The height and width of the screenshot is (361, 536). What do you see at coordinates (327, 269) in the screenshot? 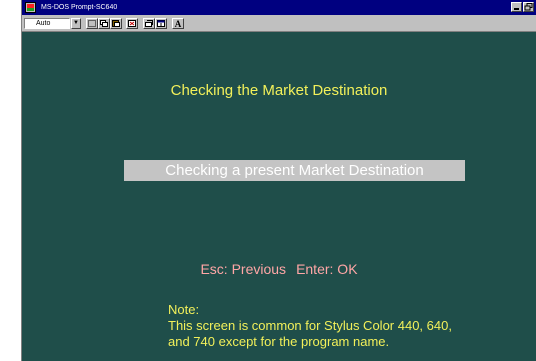
I see `enter-hint: Enter: OK` at bounding box center [327, 269].